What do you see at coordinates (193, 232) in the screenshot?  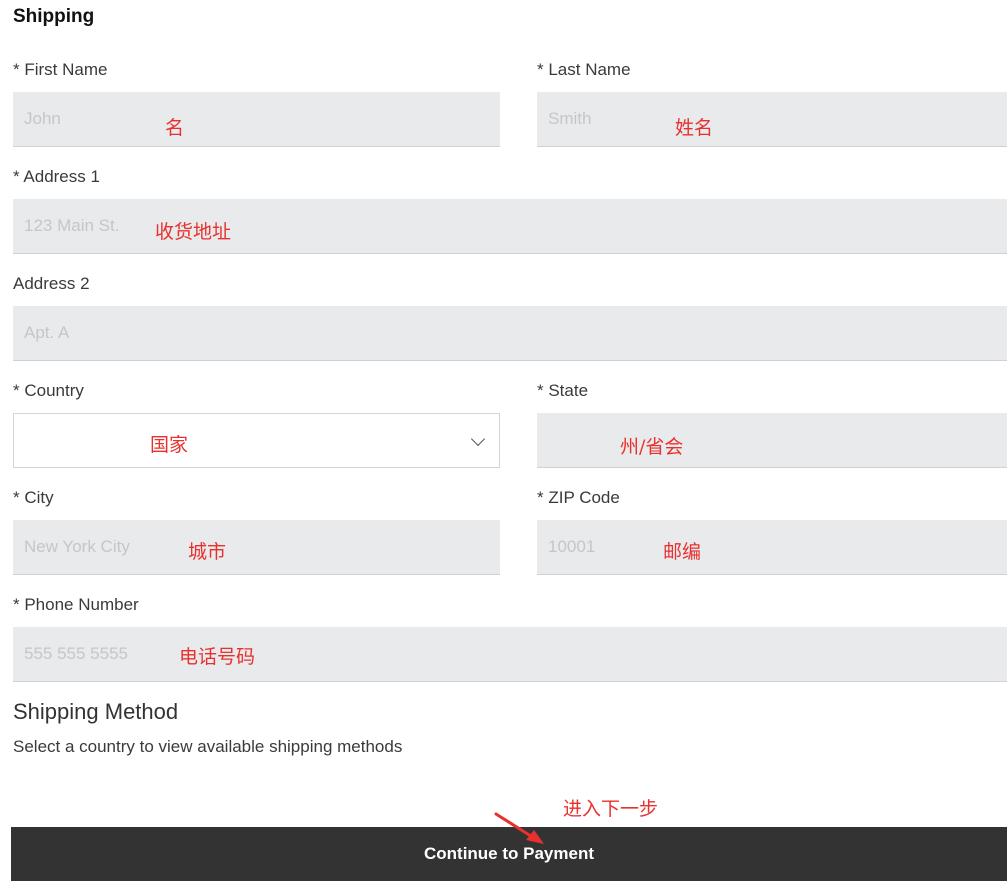 I see `address1-annotation: 收货地址` at bounding box center [193, 232].